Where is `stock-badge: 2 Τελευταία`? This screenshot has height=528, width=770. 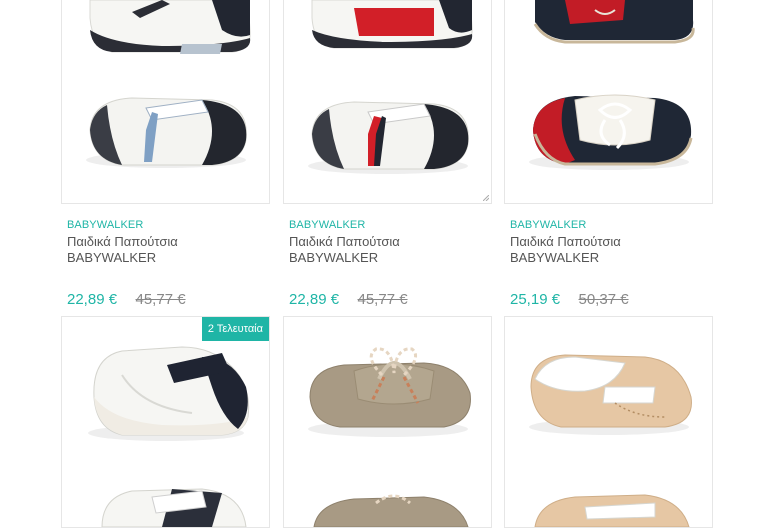
stock-badge: 2 Τελευταία is located at coordinates (235, 329).